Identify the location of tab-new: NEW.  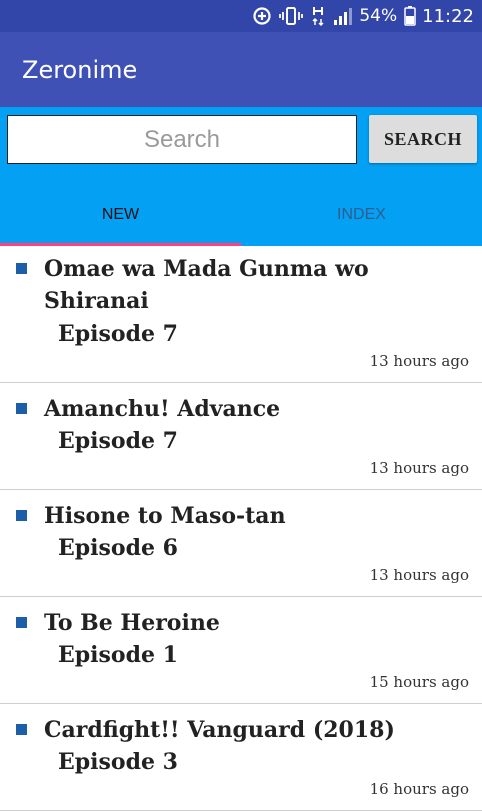
(120, 214).